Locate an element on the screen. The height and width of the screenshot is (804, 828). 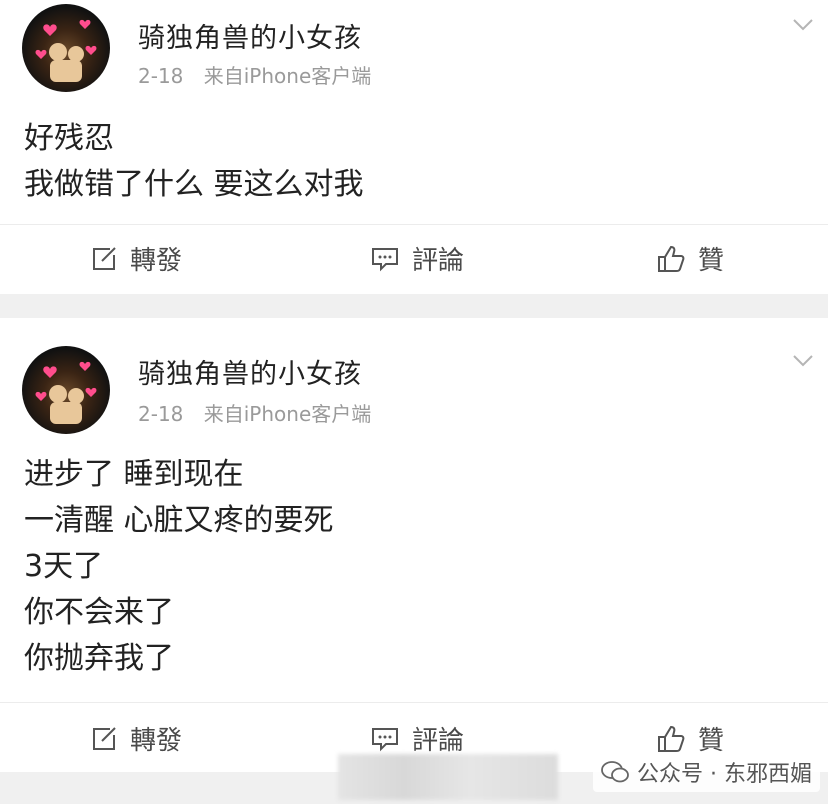
like-button: 贊 is located at coordinates (690, 258).